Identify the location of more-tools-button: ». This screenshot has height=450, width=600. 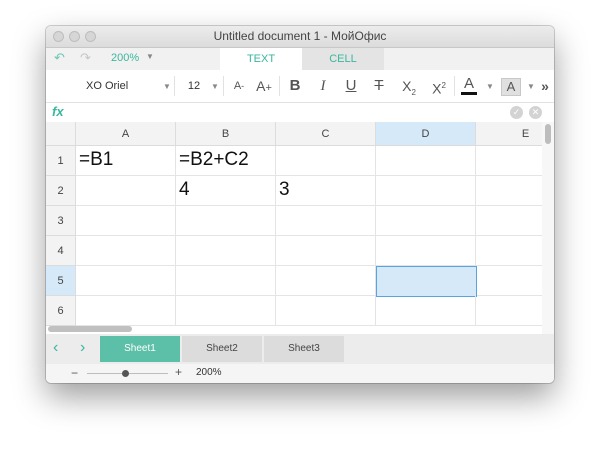
(545, 86).